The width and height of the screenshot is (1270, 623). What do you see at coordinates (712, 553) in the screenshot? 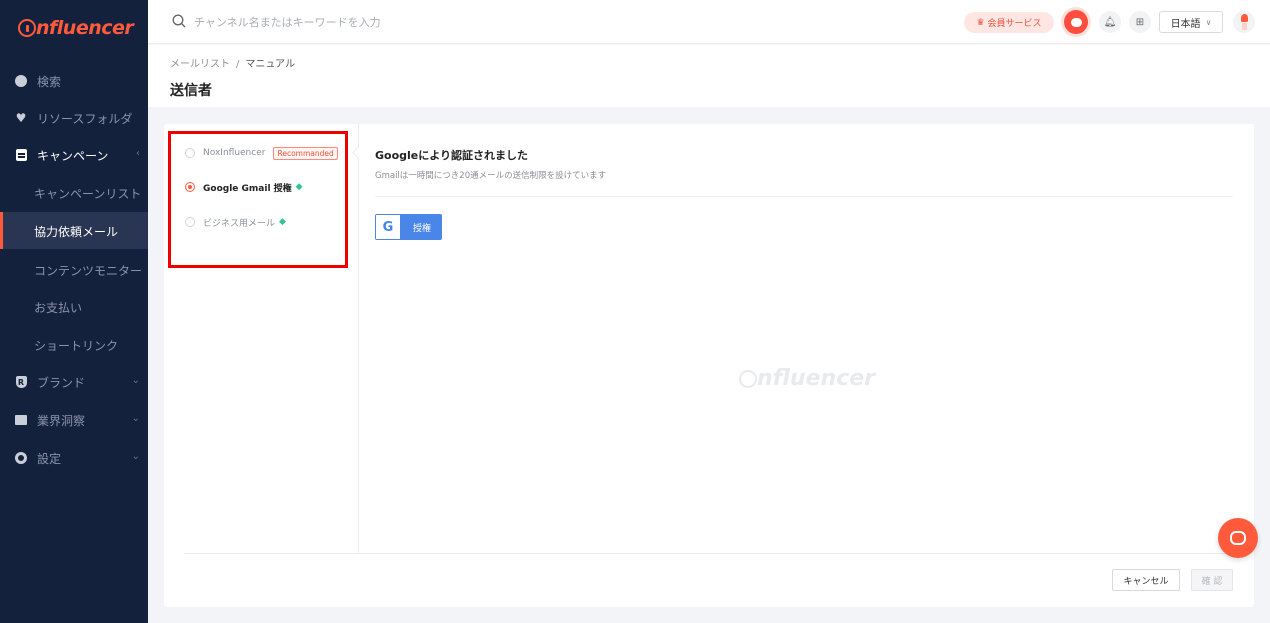
I see `footer-divider` at bounding box center [712, 553].